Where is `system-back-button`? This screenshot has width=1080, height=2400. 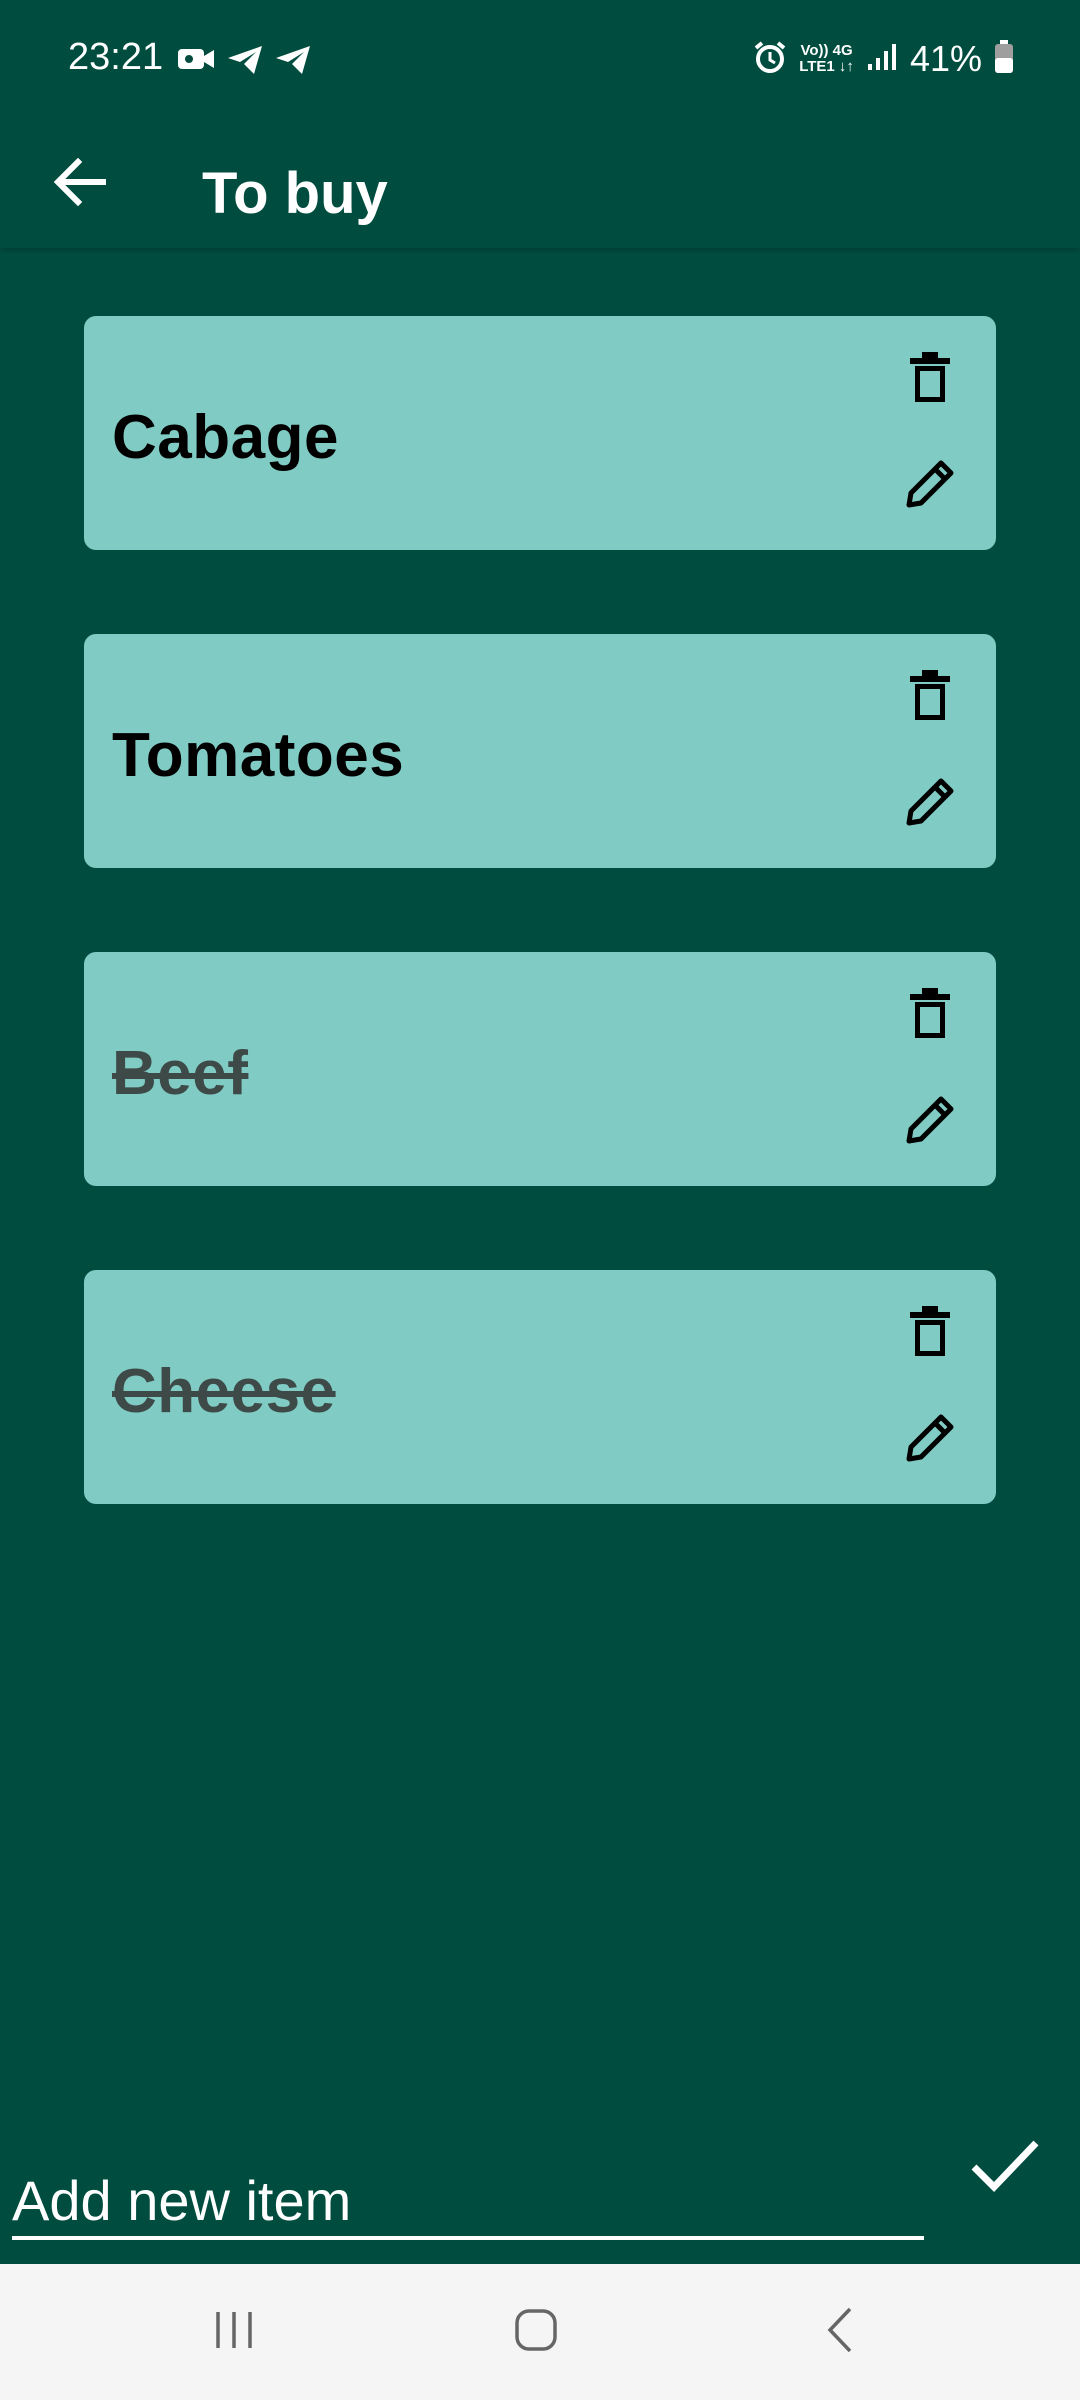
system-back-button is located at coordinates (840, 2332).